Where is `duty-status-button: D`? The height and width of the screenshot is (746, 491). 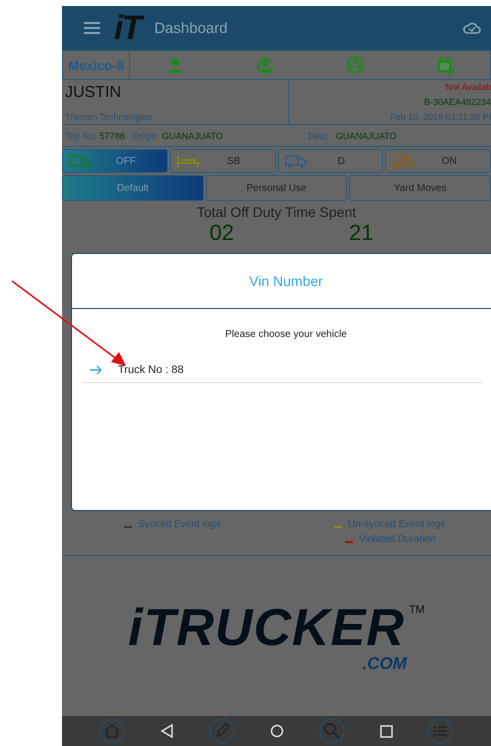 duty-status-button: D is located at coordinates (331, 161).